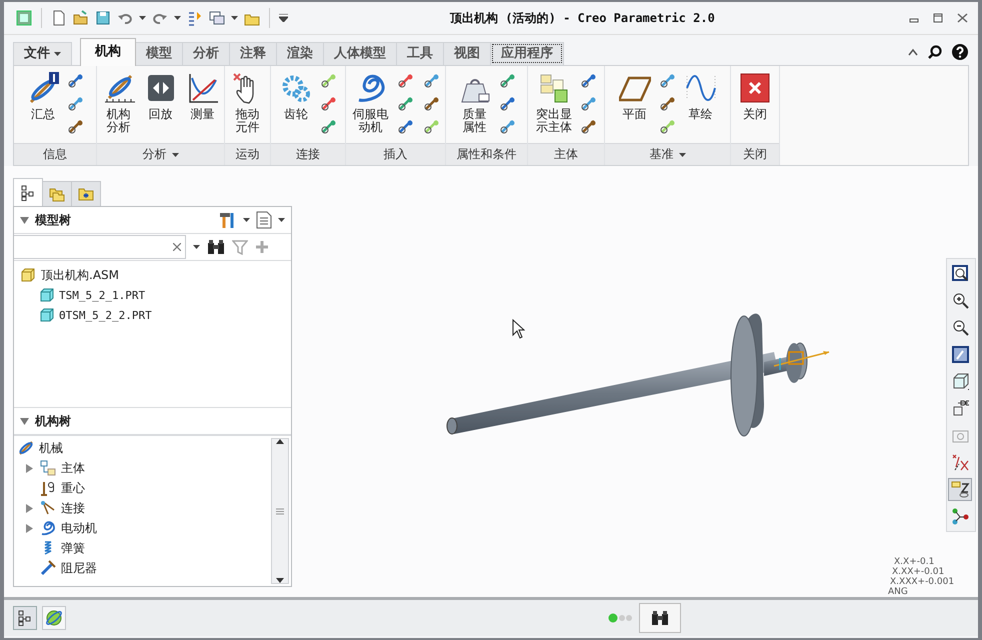 Image resolution: width=982 pixels, height=640 pixels. What do you see at coordinates (100, 247) in the screenshot?
I see `search-field` at bounding box center [100, 247].